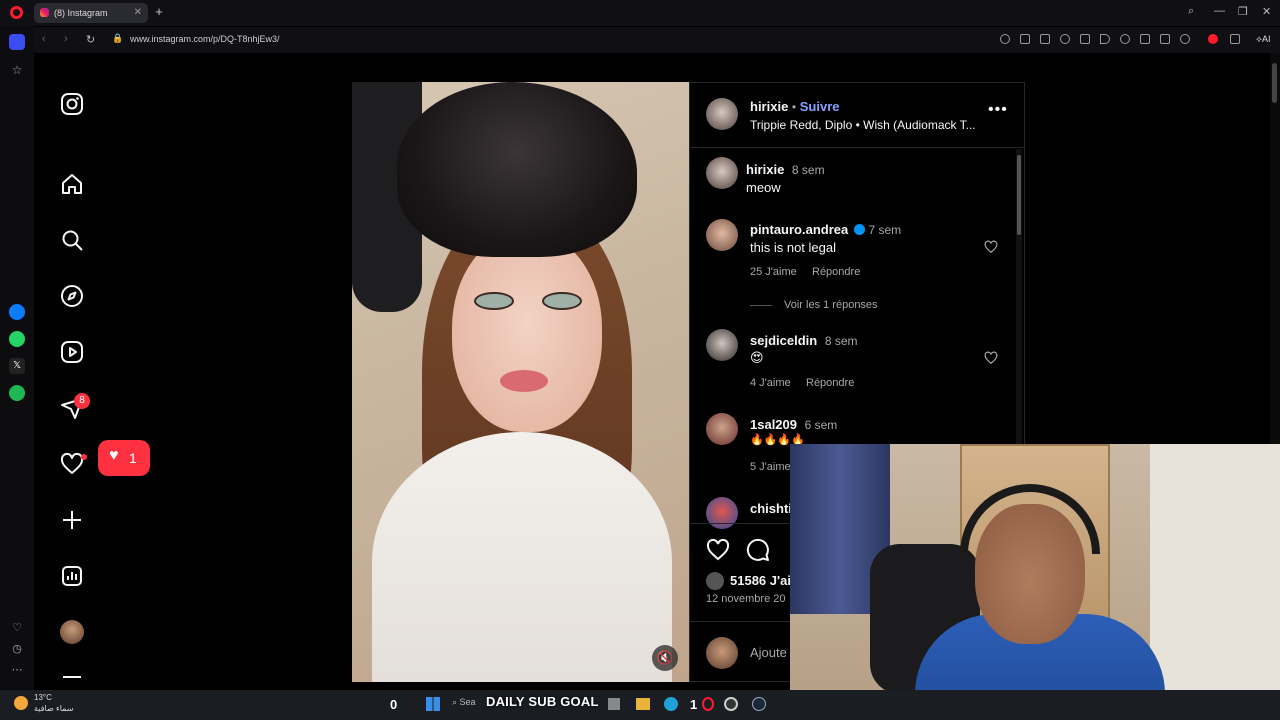  What do you see at coordinates (773, 272) in the screenshot?
I see `comment-likes: 25 J'aime` at bounding box center [773, 272].